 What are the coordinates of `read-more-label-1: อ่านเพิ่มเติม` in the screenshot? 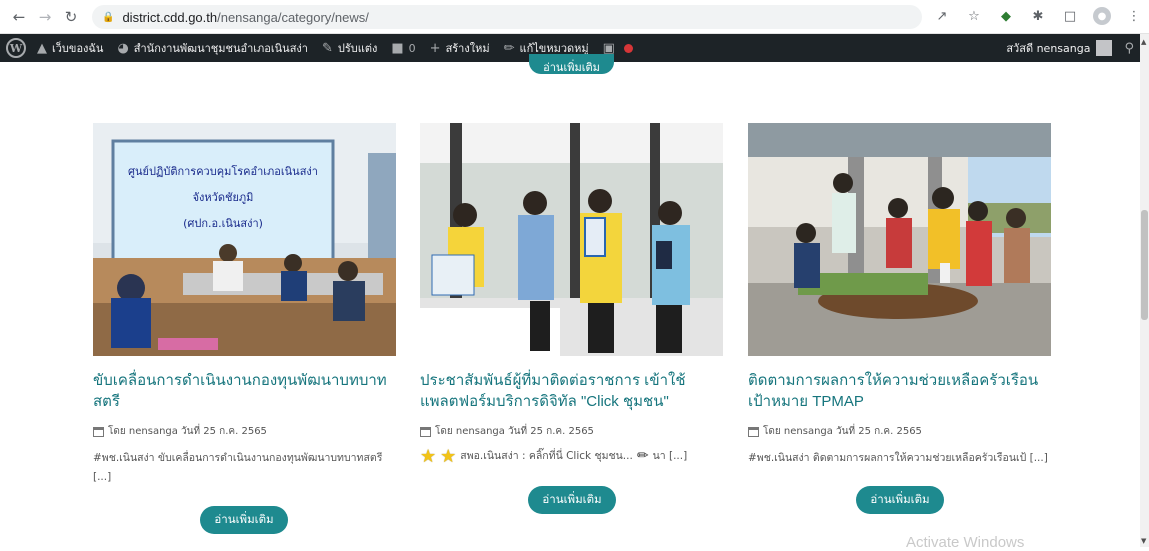 It's located at (244, 519).